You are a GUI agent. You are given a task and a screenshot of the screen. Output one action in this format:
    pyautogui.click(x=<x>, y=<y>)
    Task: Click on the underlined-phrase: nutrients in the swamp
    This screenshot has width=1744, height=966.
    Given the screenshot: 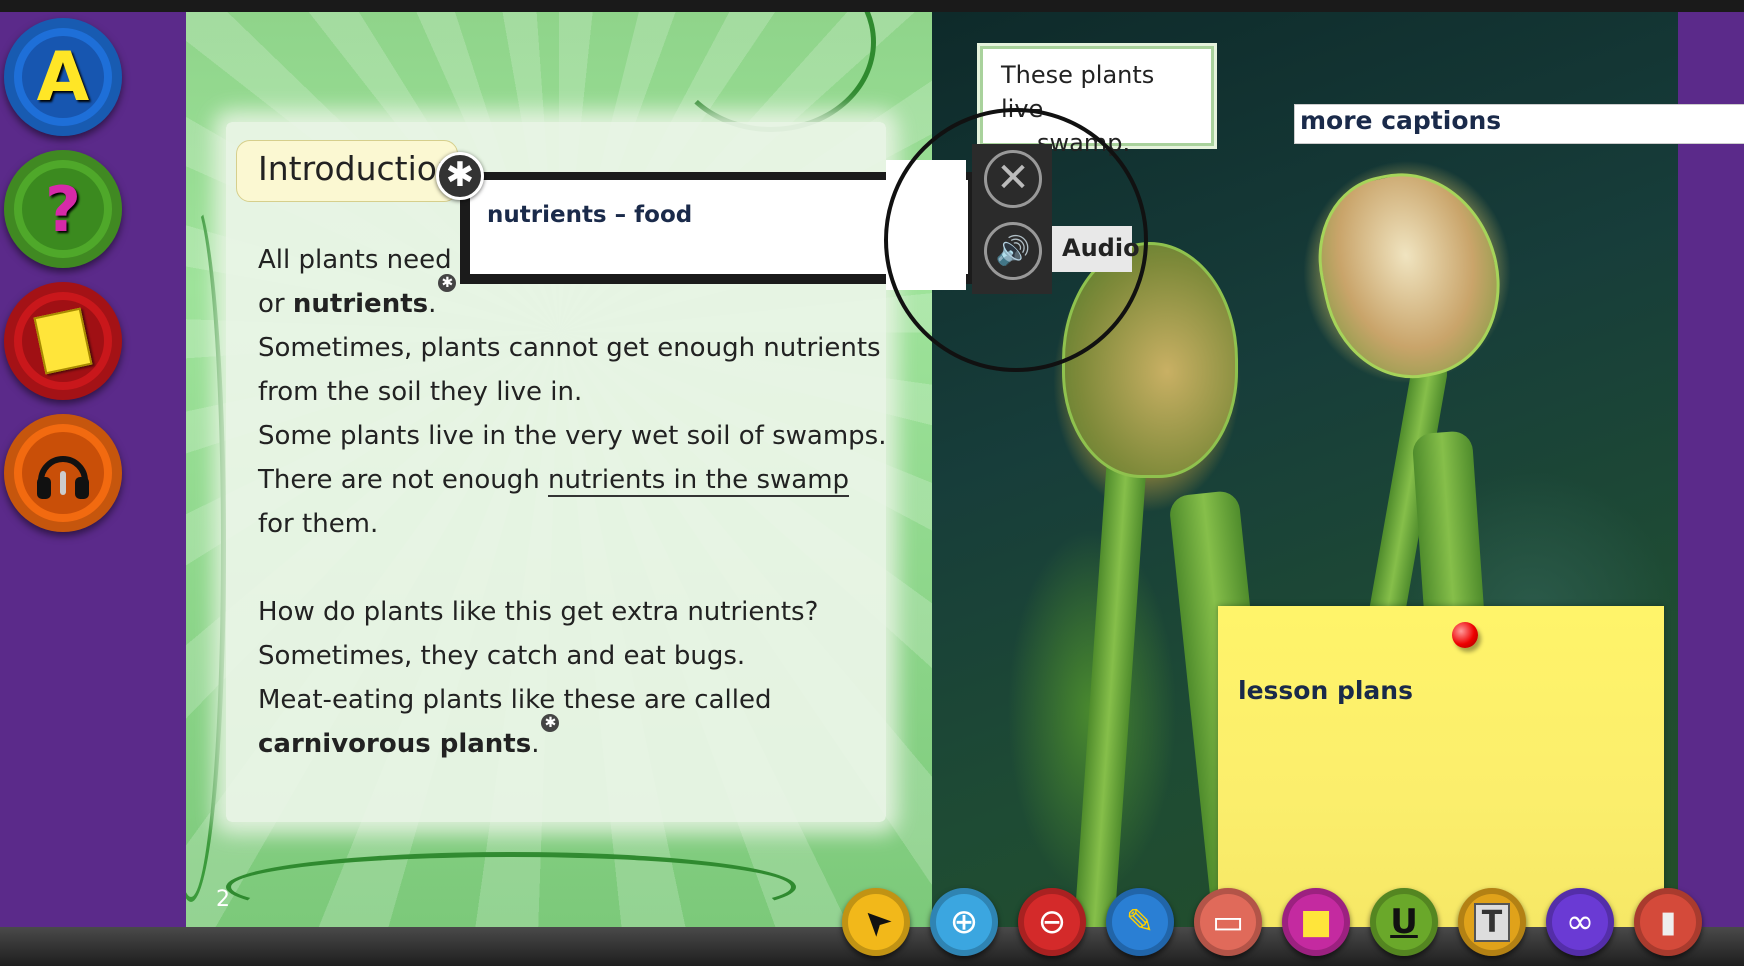 What is the action you would take?
    pyautogui.click(x=699, y=481)
    